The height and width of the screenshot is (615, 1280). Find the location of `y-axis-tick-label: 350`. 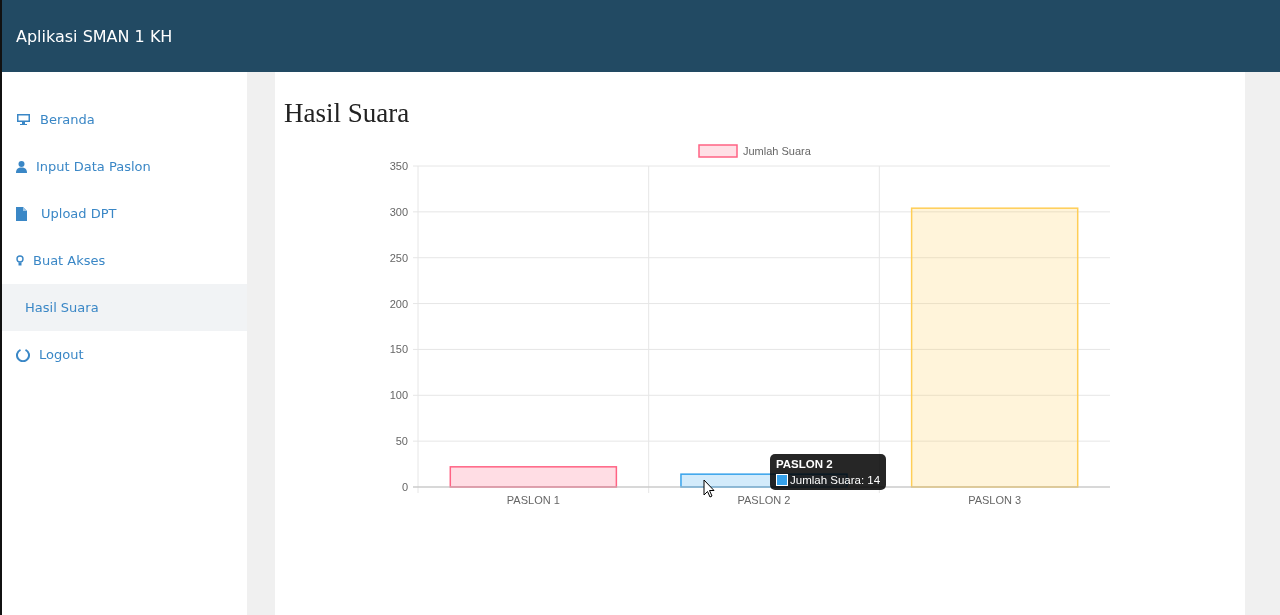

y-axis-tick-label: 350 is located at coordinates (398, 166).